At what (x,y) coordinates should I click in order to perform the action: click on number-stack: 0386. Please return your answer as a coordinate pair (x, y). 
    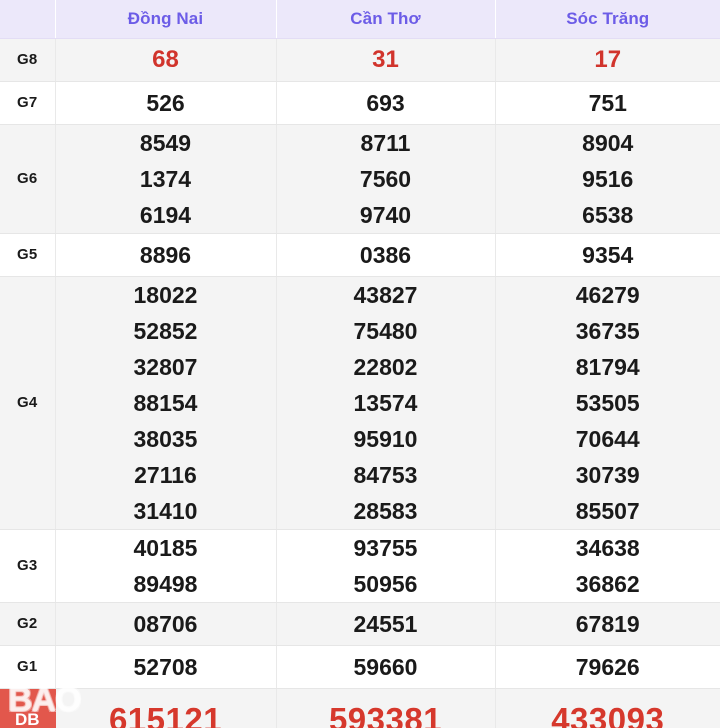
    Looking at the image, I should click on (386, 255).